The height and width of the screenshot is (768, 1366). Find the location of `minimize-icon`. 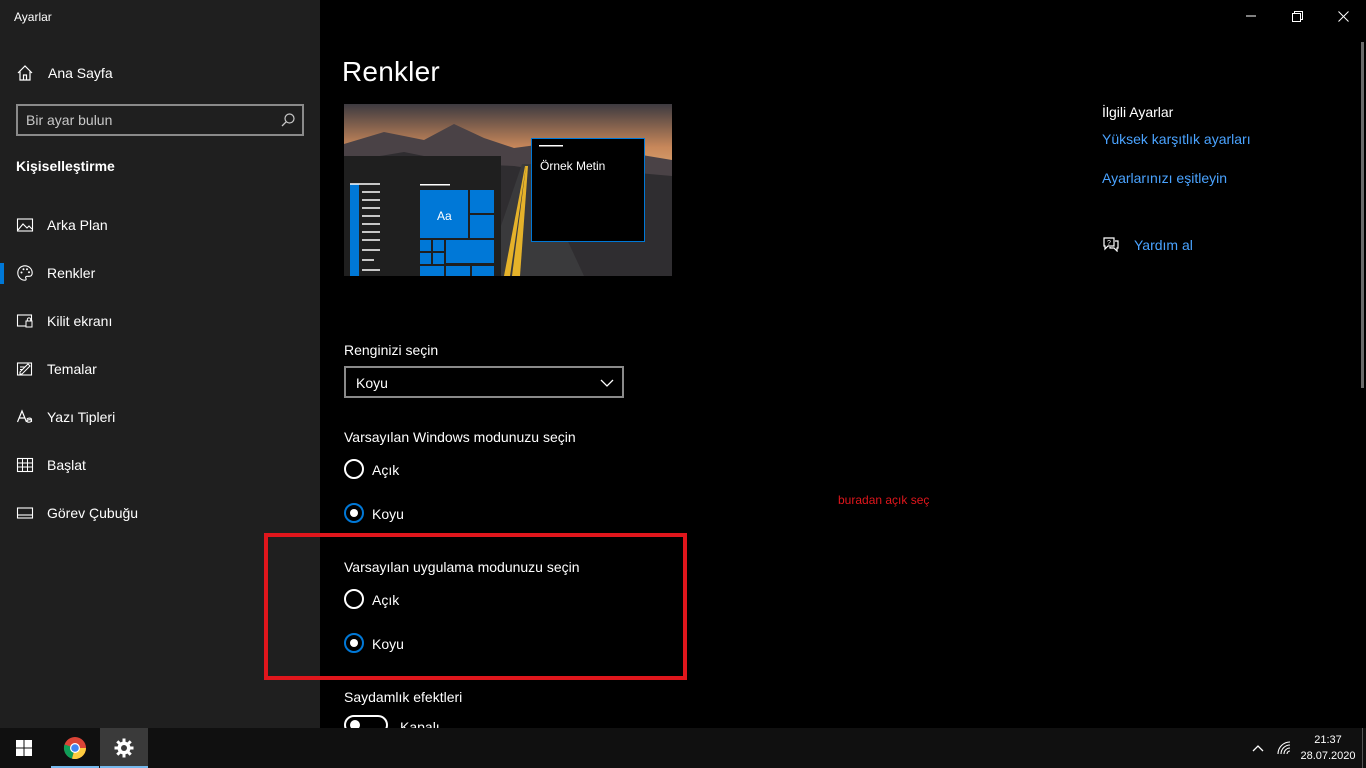

minimize-icon is located at coordinates (1251, 16).